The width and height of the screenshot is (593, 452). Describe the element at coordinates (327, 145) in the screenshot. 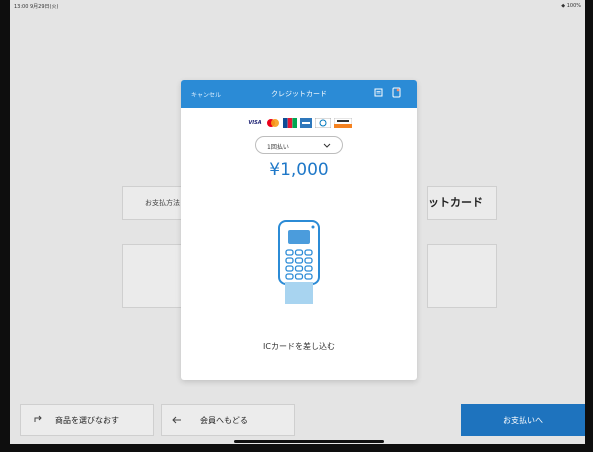

I see `chevron-down-icon` at that location.